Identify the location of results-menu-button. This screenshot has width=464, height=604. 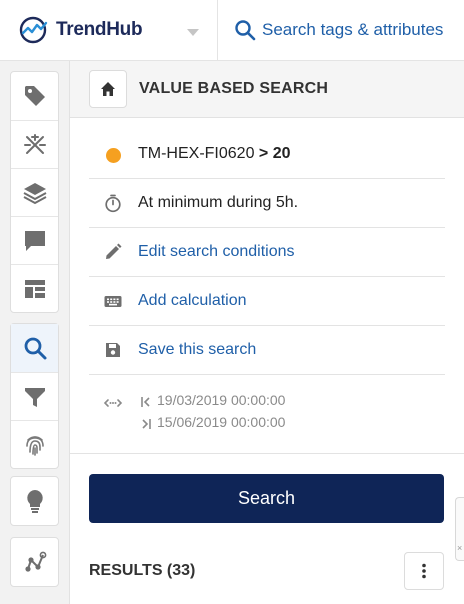
(424, 571).